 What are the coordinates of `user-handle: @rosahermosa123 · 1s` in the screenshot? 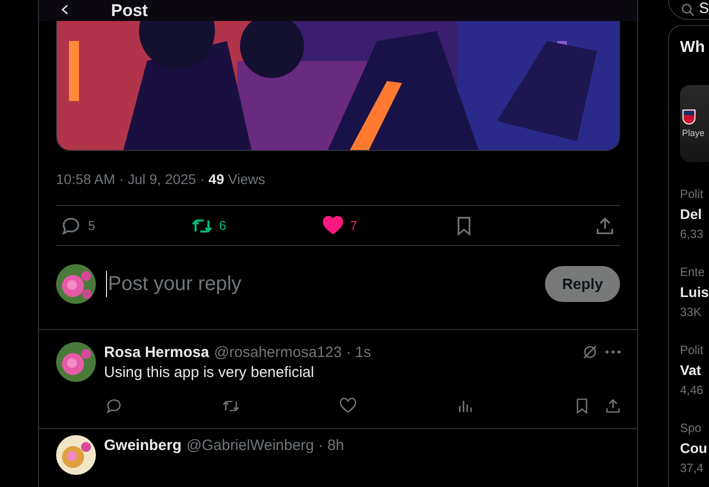 It's located at (293, 352).